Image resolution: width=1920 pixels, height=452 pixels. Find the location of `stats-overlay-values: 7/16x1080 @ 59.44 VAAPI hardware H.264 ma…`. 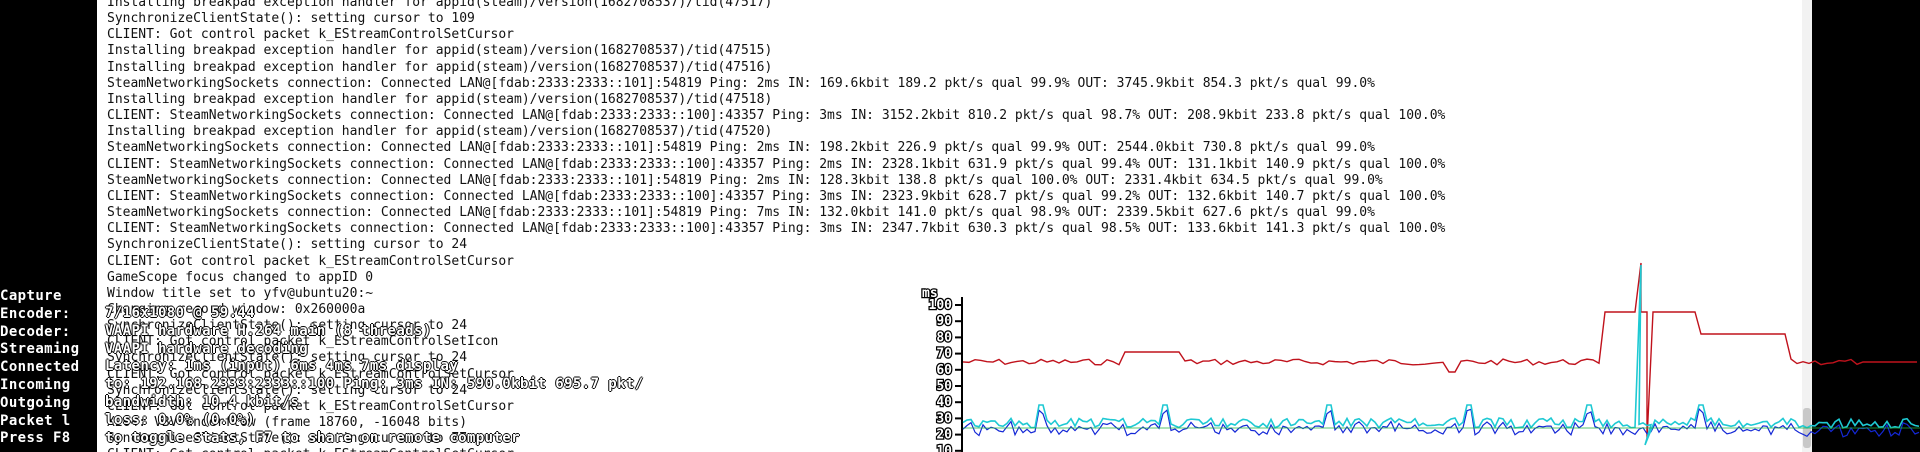

stats-overlay-values: 7/16x1080 @ 59.44 VAAPI hardware H.264 ma… is located at coordinates (374, 376).